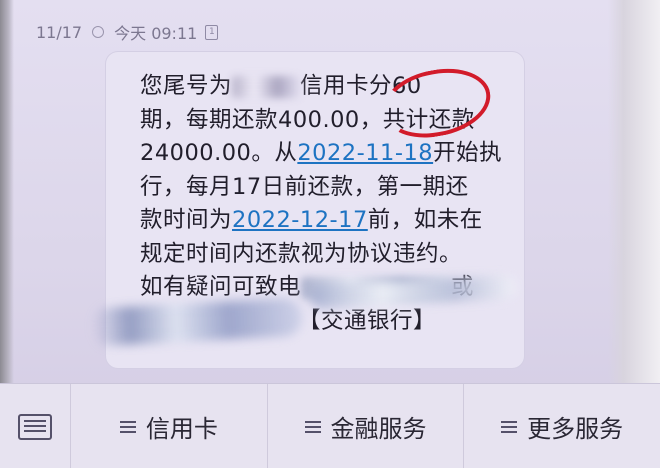 Image resolution: width=660 pixels, height=468 pixels. I want to click on date-link-first-payment: 2022-12-17, so click(300, 220).